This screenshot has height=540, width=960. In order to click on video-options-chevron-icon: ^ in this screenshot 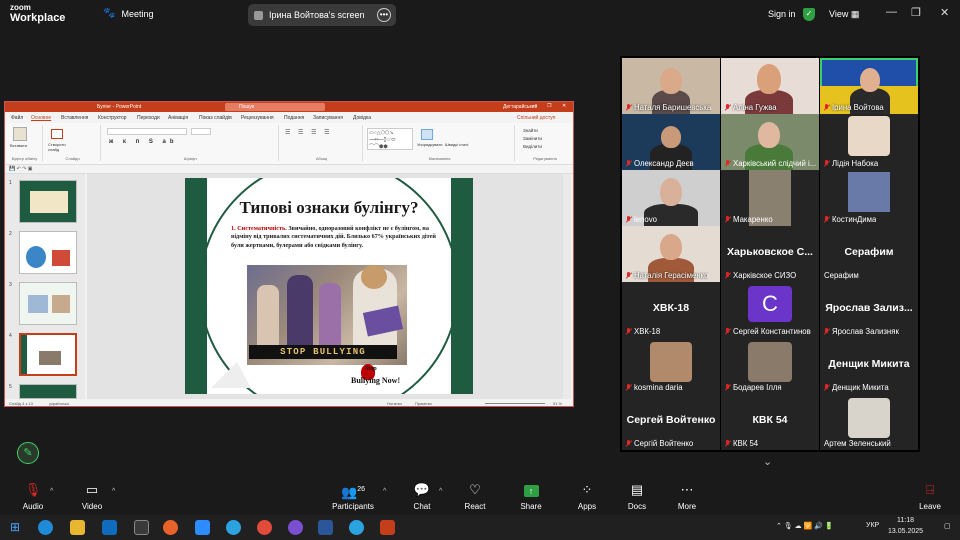, I will do `click(113, 491)`.